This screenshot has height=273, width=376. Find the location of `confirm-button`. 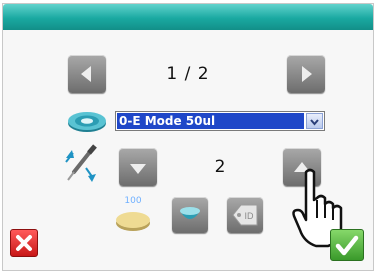

confirm-button is located at coordinates (347, 245).